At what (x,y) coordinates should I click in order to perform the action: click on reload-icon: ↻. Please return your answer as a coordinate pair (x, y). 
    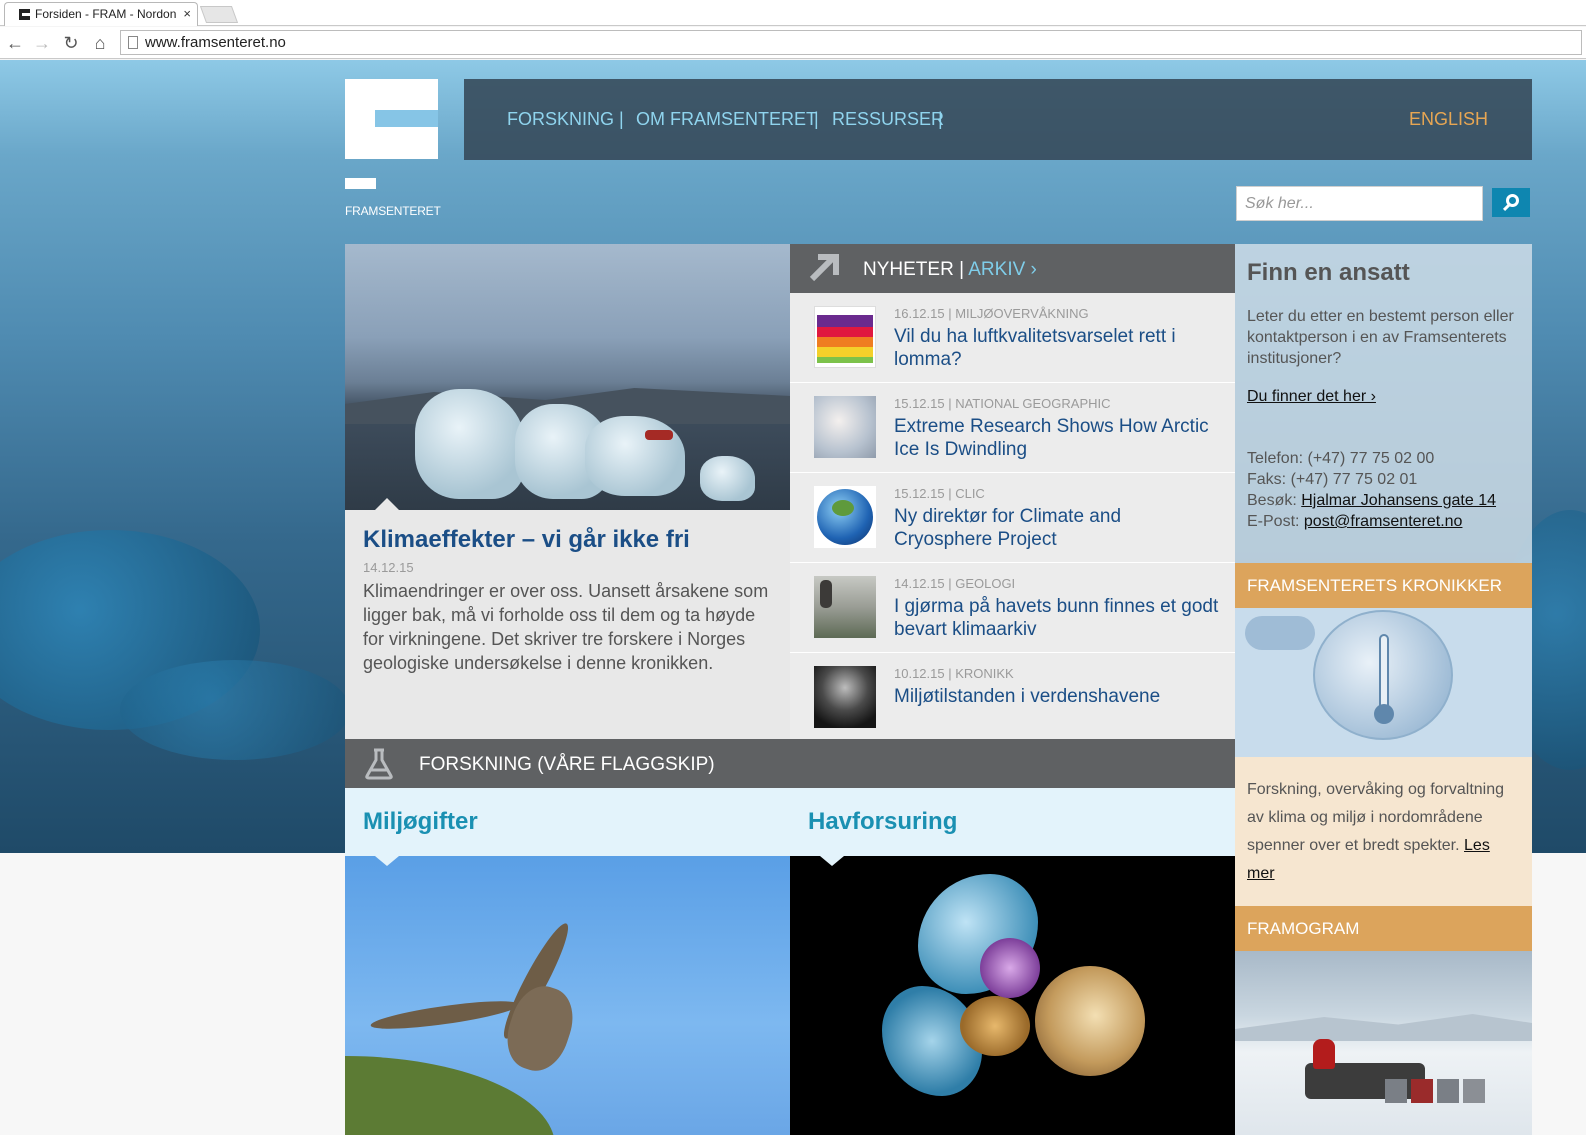
    Looking at the image, I should click on (71, 43).